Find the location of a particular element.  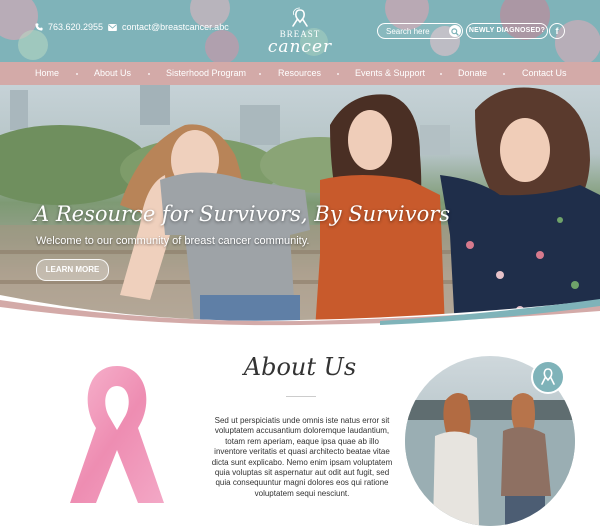

about-title: About Us is located at coordinates (300, 367).